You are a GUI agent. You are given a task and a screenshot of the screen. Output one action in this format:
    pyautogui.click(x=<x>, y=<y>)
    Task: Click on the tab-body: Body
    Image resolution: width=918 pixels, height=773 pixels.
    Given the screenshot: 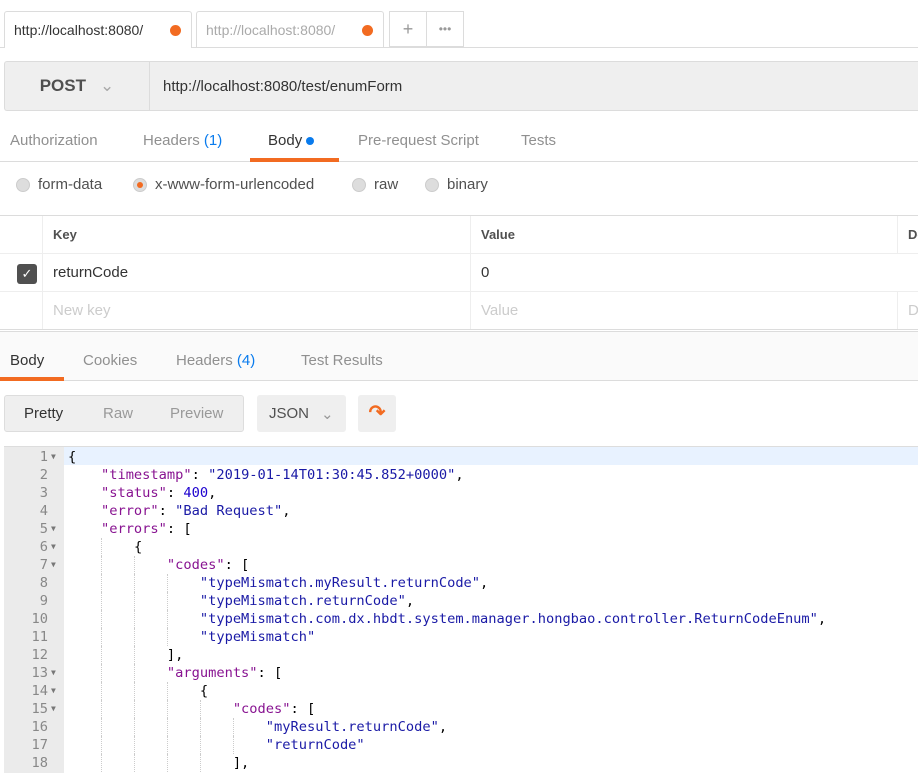 What is the action you would take?
    pyautogui.click(x=291, y=140)
    